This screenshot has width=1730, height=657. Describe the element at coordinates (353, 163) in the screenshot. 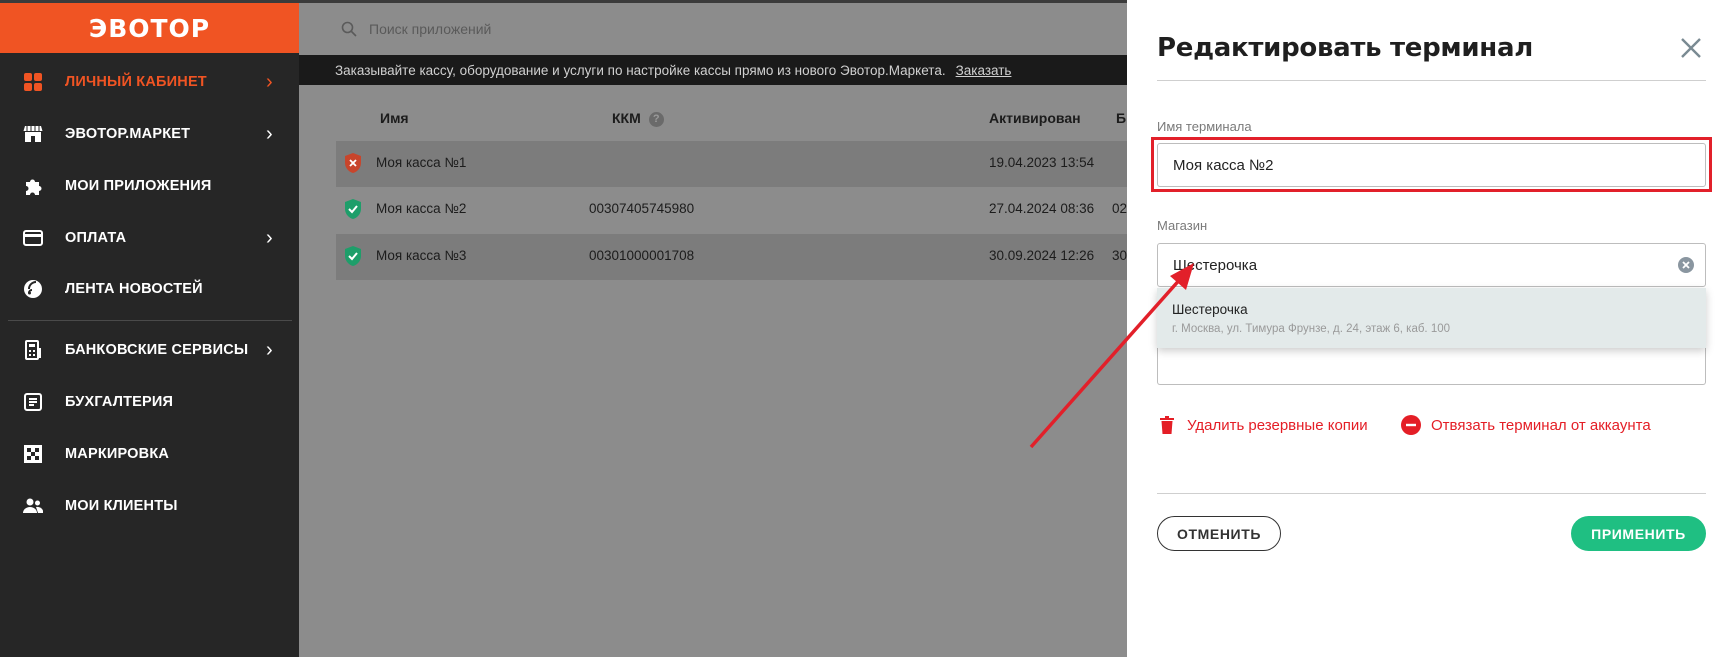

I see `shield-error-icon` at that location.